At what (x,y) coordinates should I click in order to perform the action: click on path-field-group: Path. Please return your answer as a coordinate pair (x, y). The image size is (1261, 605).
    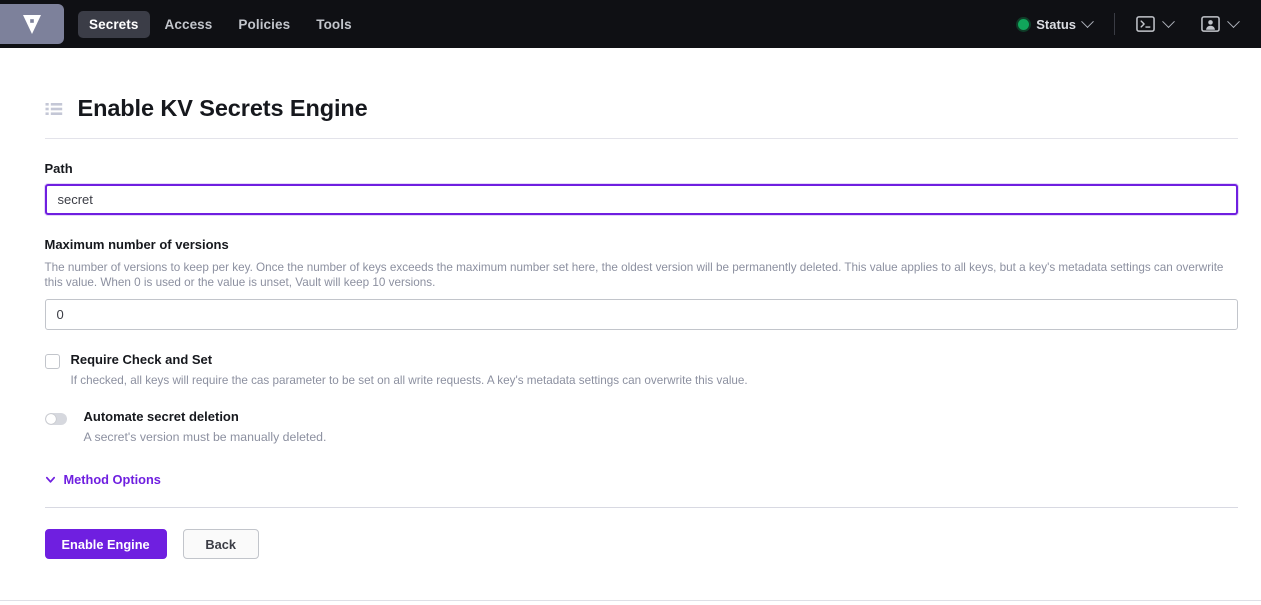
    Looking at the image, I should click on (641, 188).